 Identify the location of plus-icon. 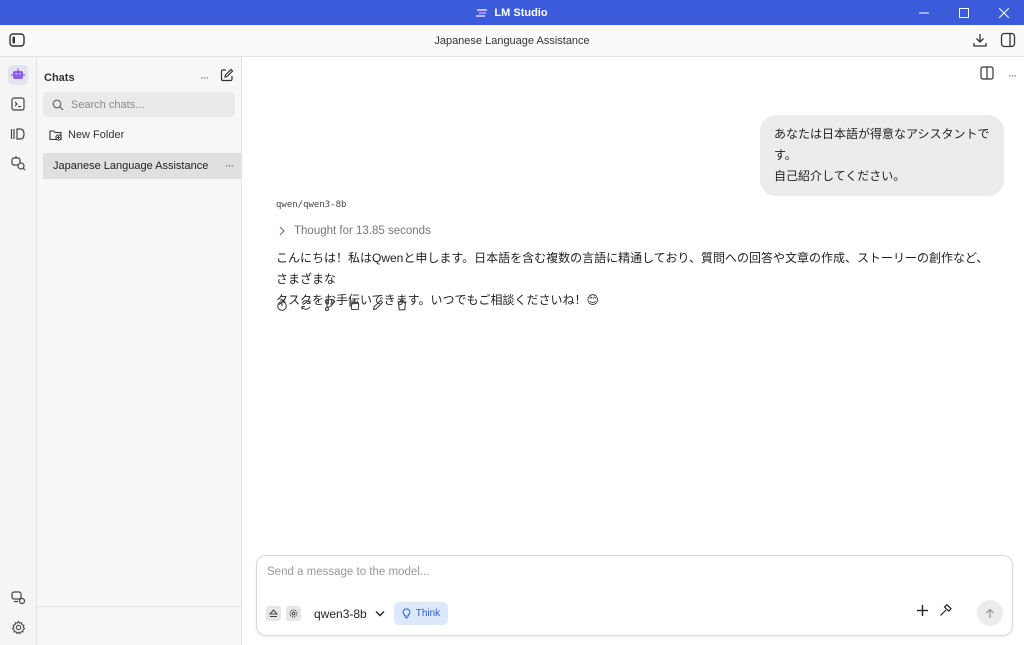
(922, 610).